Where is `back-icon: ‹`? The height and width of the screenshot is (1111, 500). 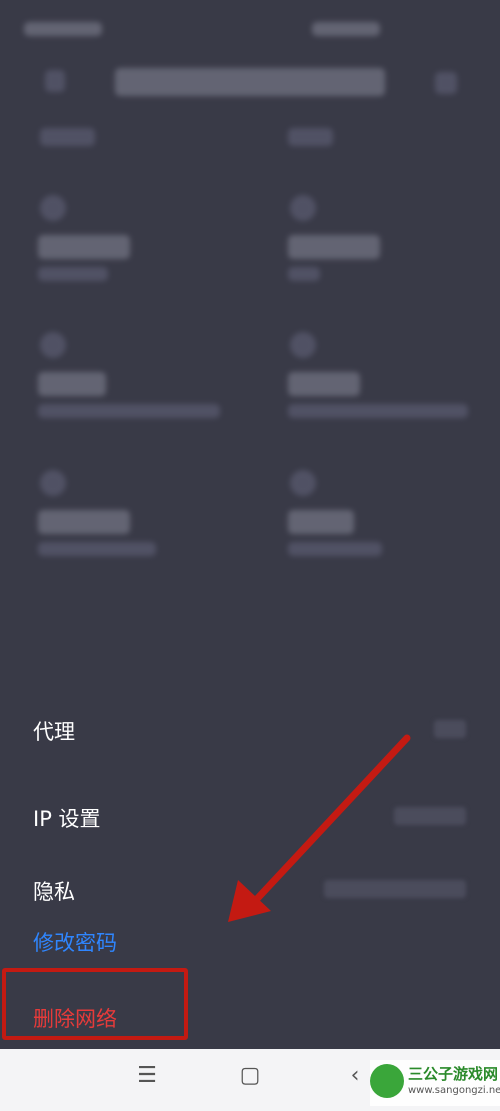
back-icon: ‹ is located at coordinates (355, 1075).